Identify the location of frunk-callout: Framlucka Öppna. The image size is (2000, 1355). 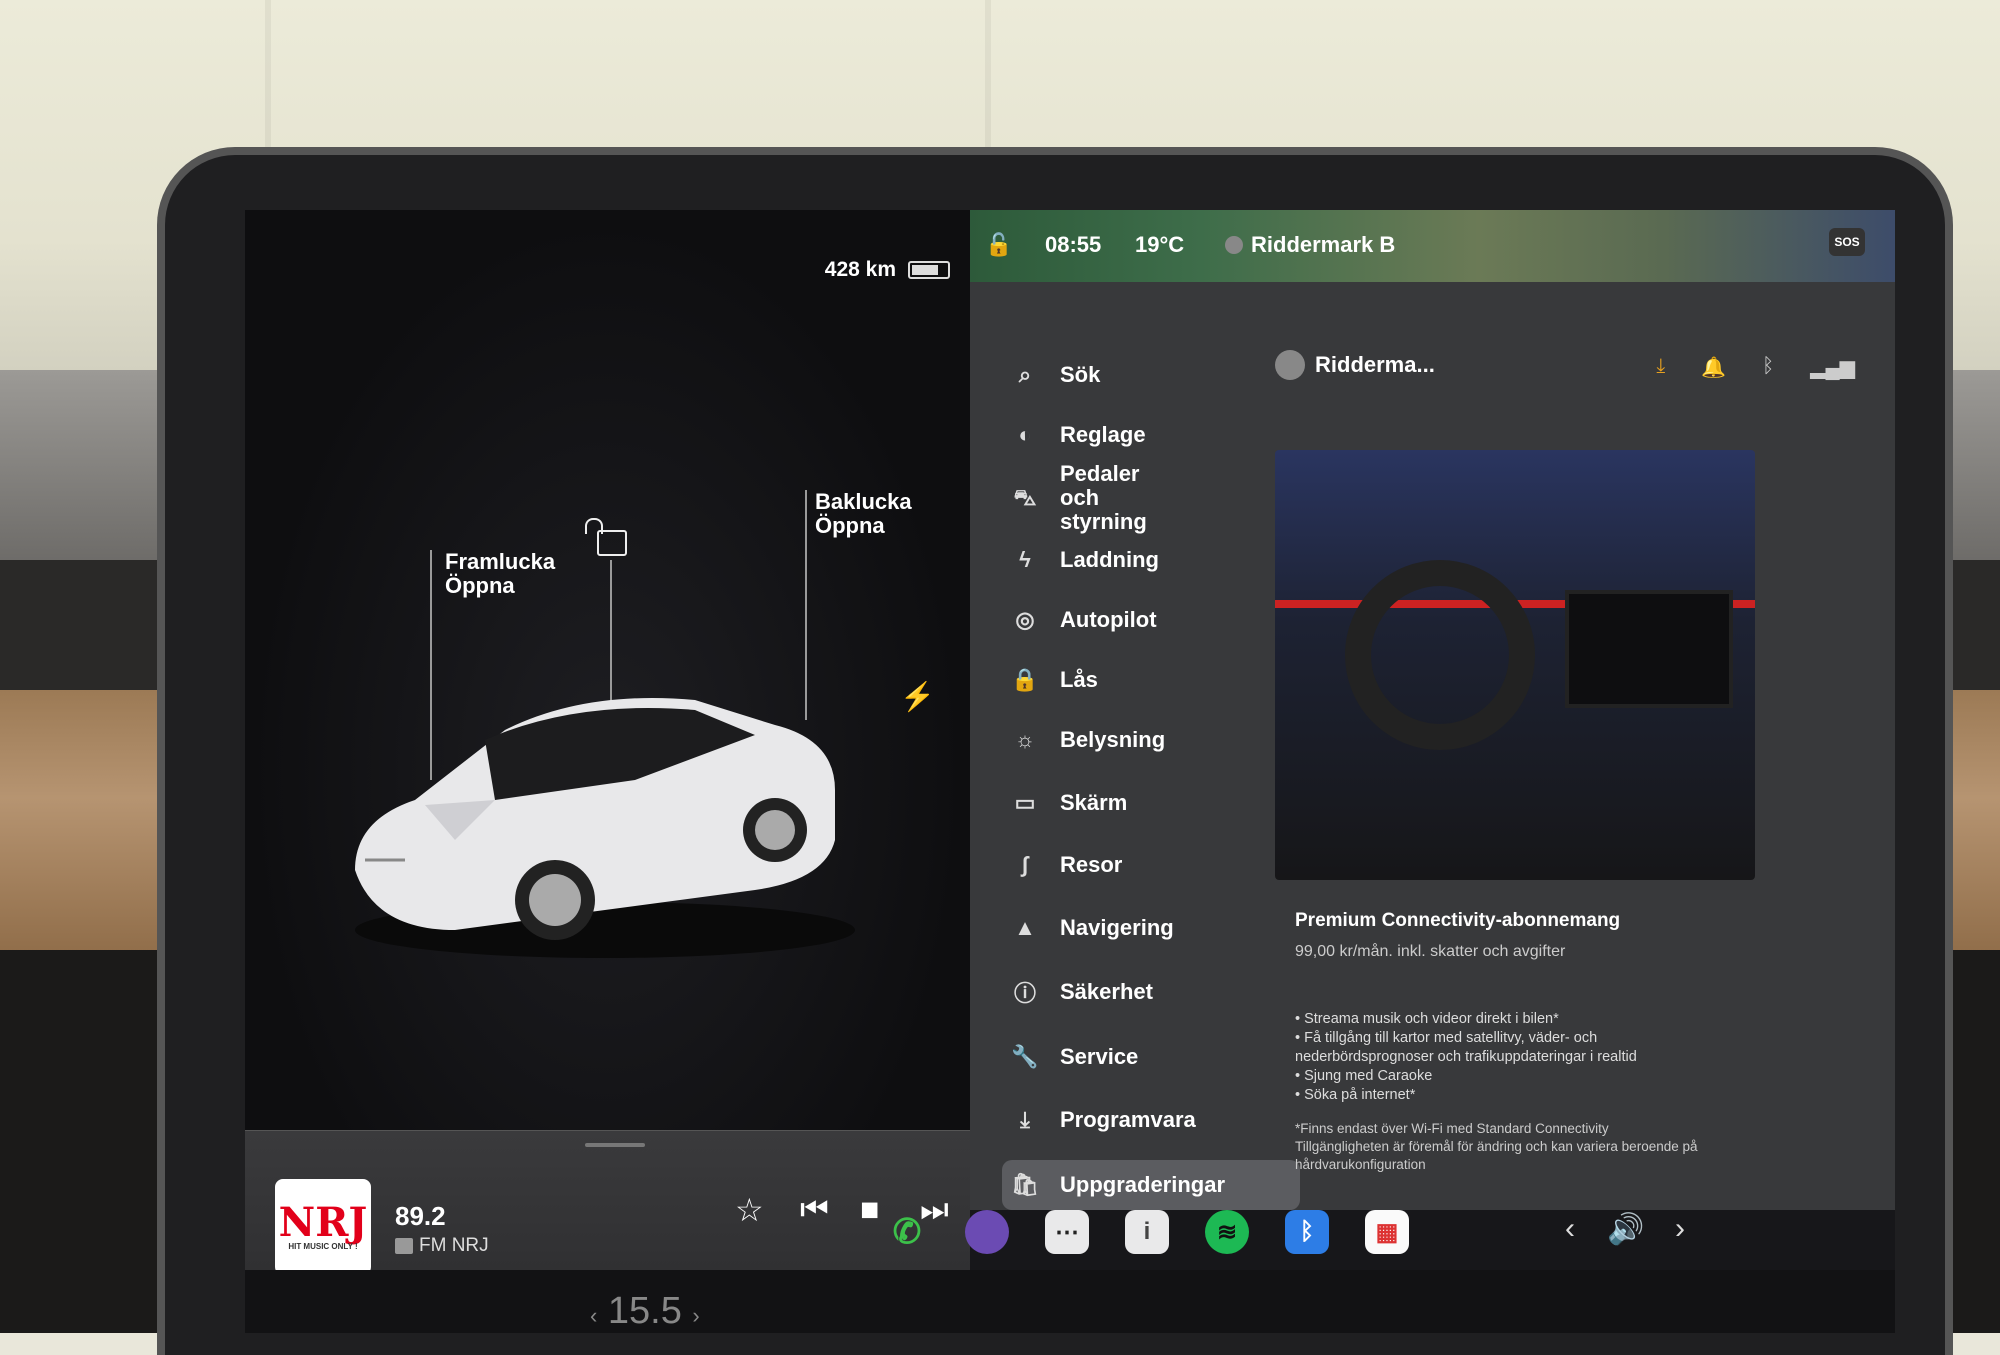
(500, 574).